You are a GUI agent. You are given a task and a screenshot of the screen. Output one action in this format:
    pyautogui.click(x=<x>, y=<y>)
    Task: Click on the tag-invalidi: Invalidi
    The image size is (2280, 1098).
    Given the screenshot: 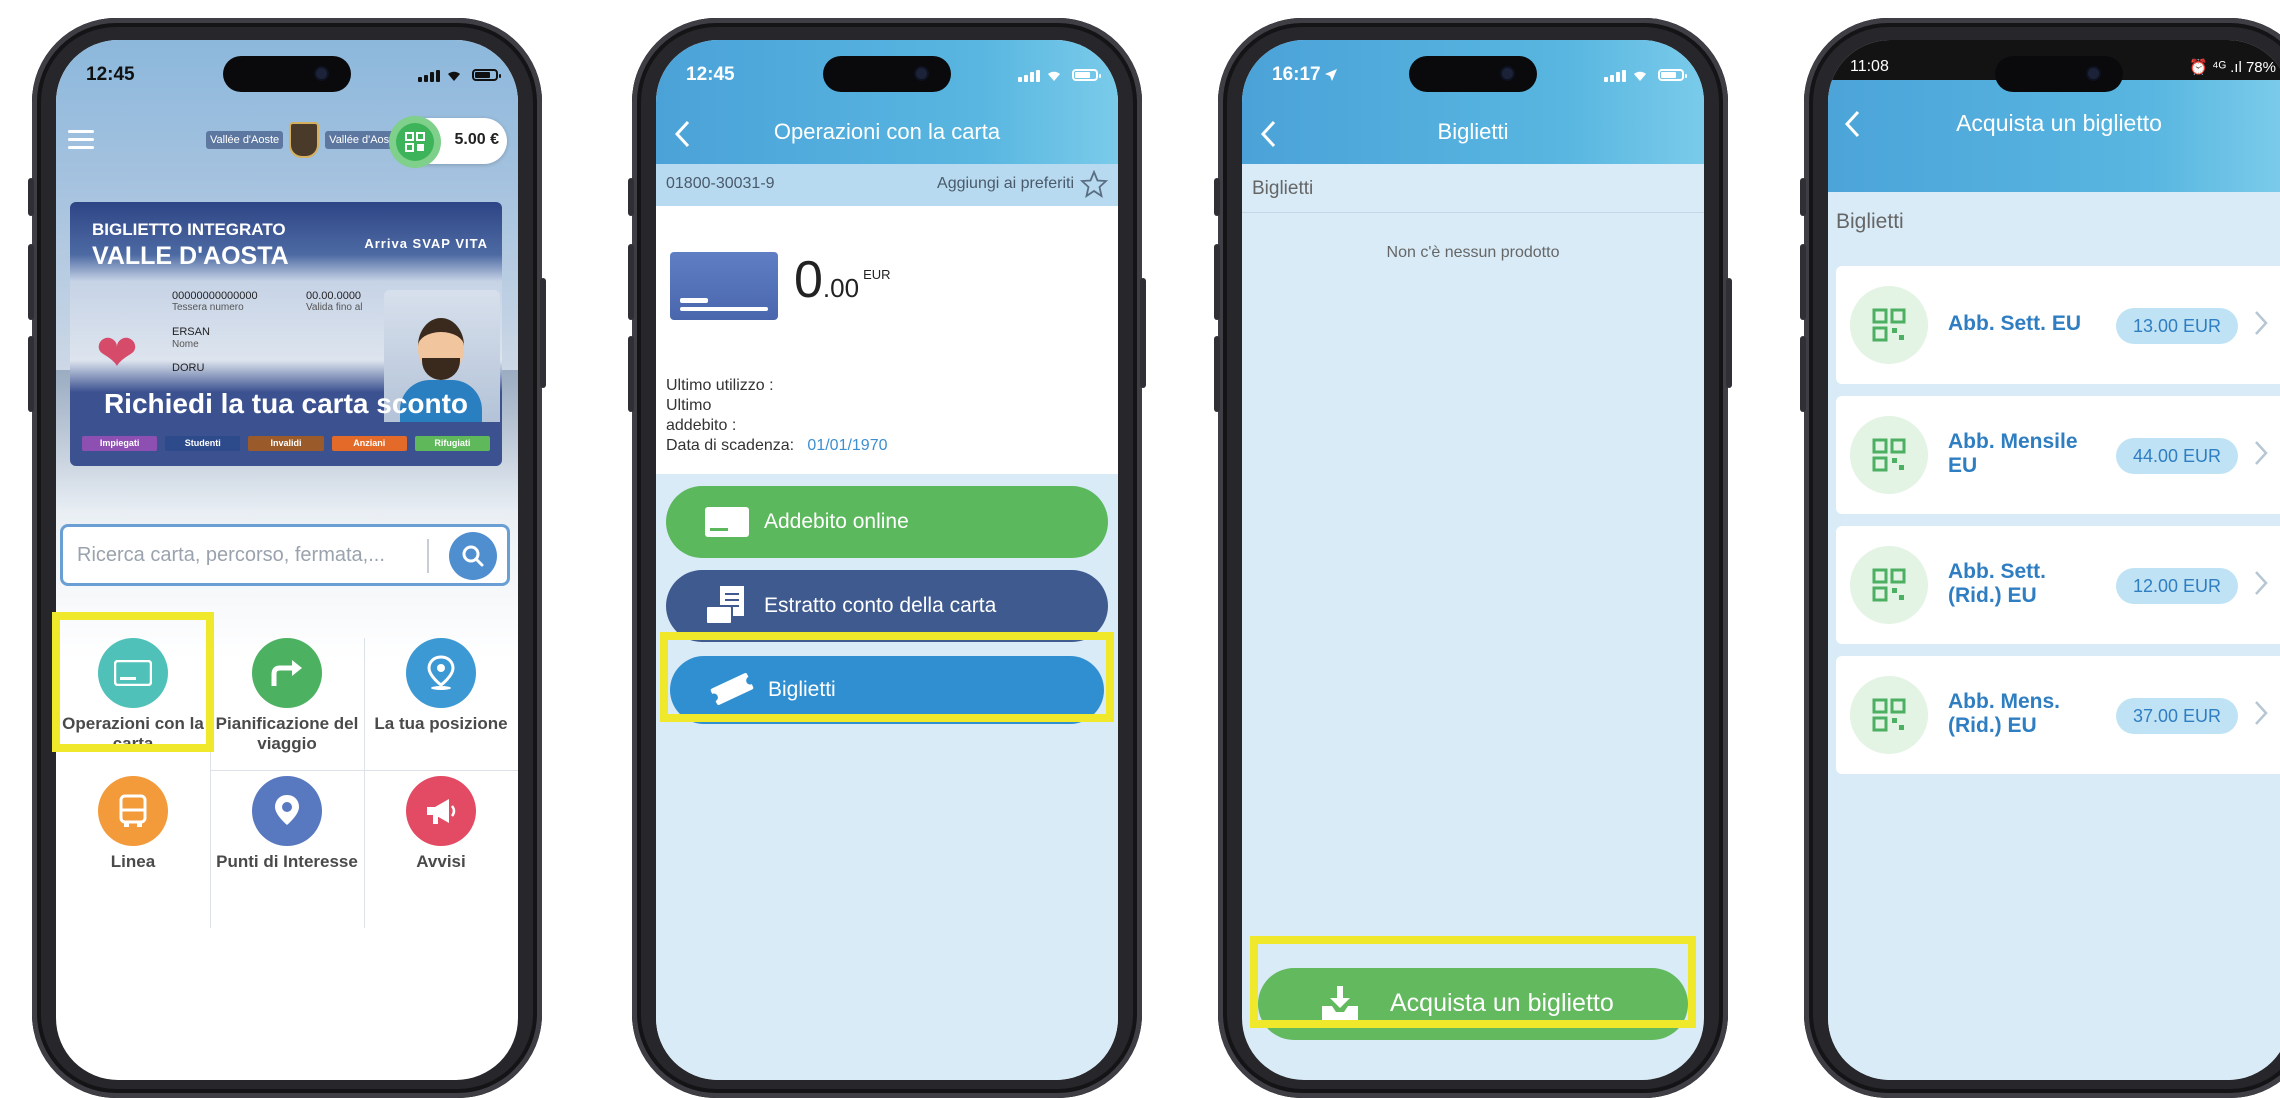 What is the action you would take?
    pyautogui.click(x=286, y=443)
    